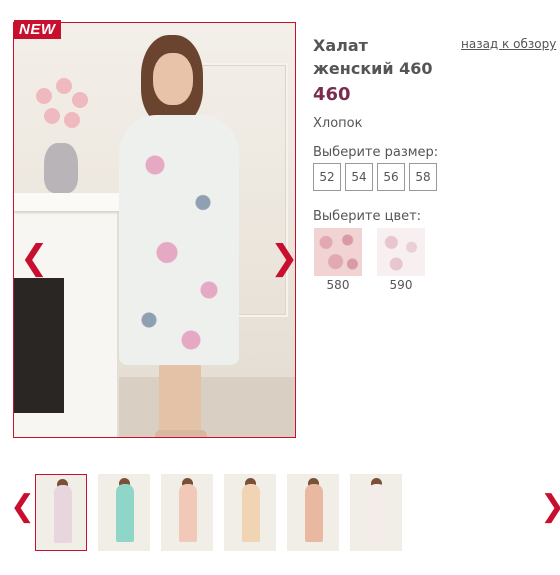 The image size is (560, 575). I want to click on model-face, so click(173, 79).